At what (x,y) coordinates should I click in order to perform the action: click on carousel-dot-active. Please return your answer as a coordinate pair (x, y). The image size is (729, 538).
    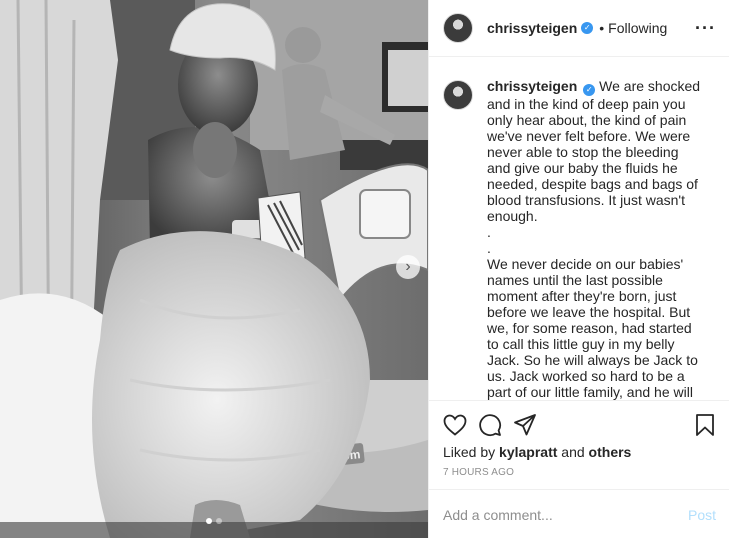
    Looking at the image, I should click on (209, 521).